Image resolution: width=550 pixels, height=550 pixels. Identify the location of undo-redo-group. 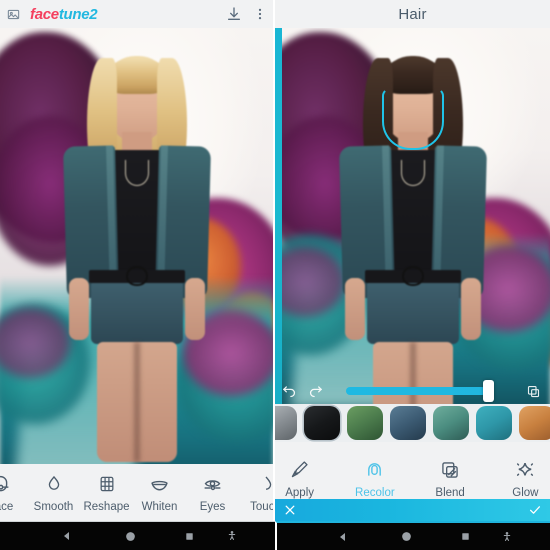
(302, 391).